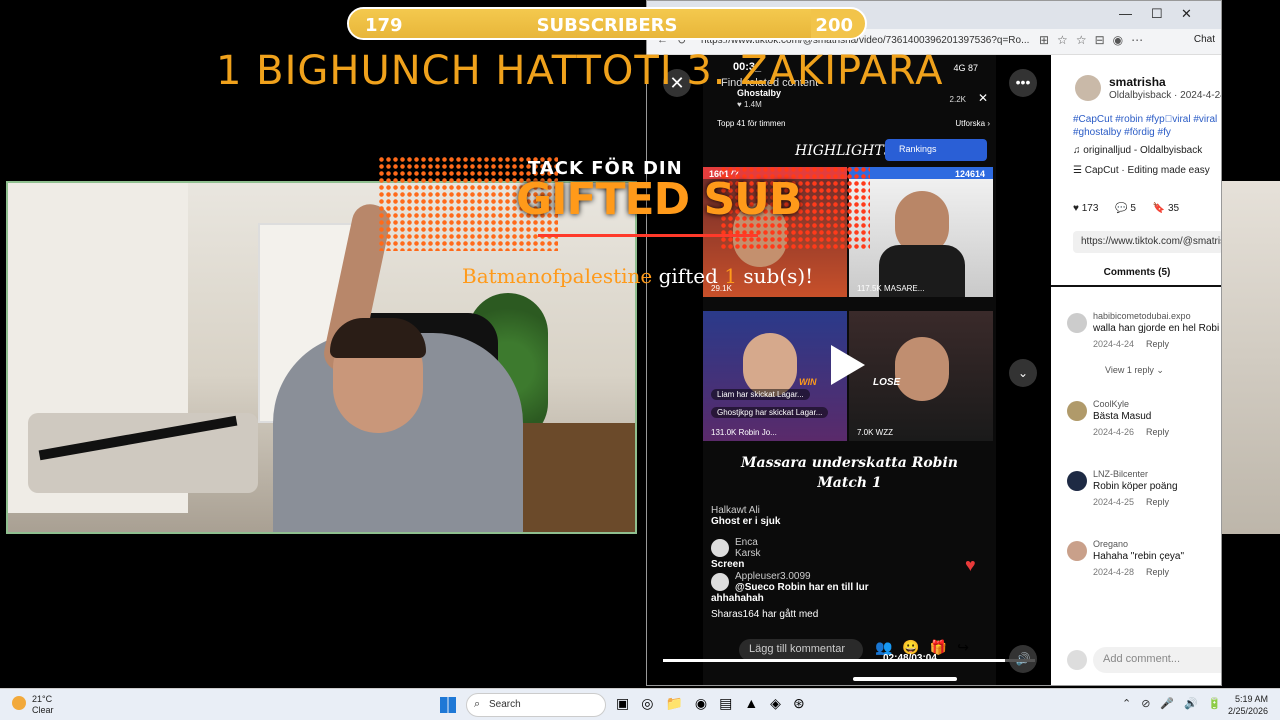 The width and height of the screenshot is (1280, 720). What do you see at coordinates (1125, 13) in the screenshot?
I see `minimize-button: —` at bounding box center [1125, 13].